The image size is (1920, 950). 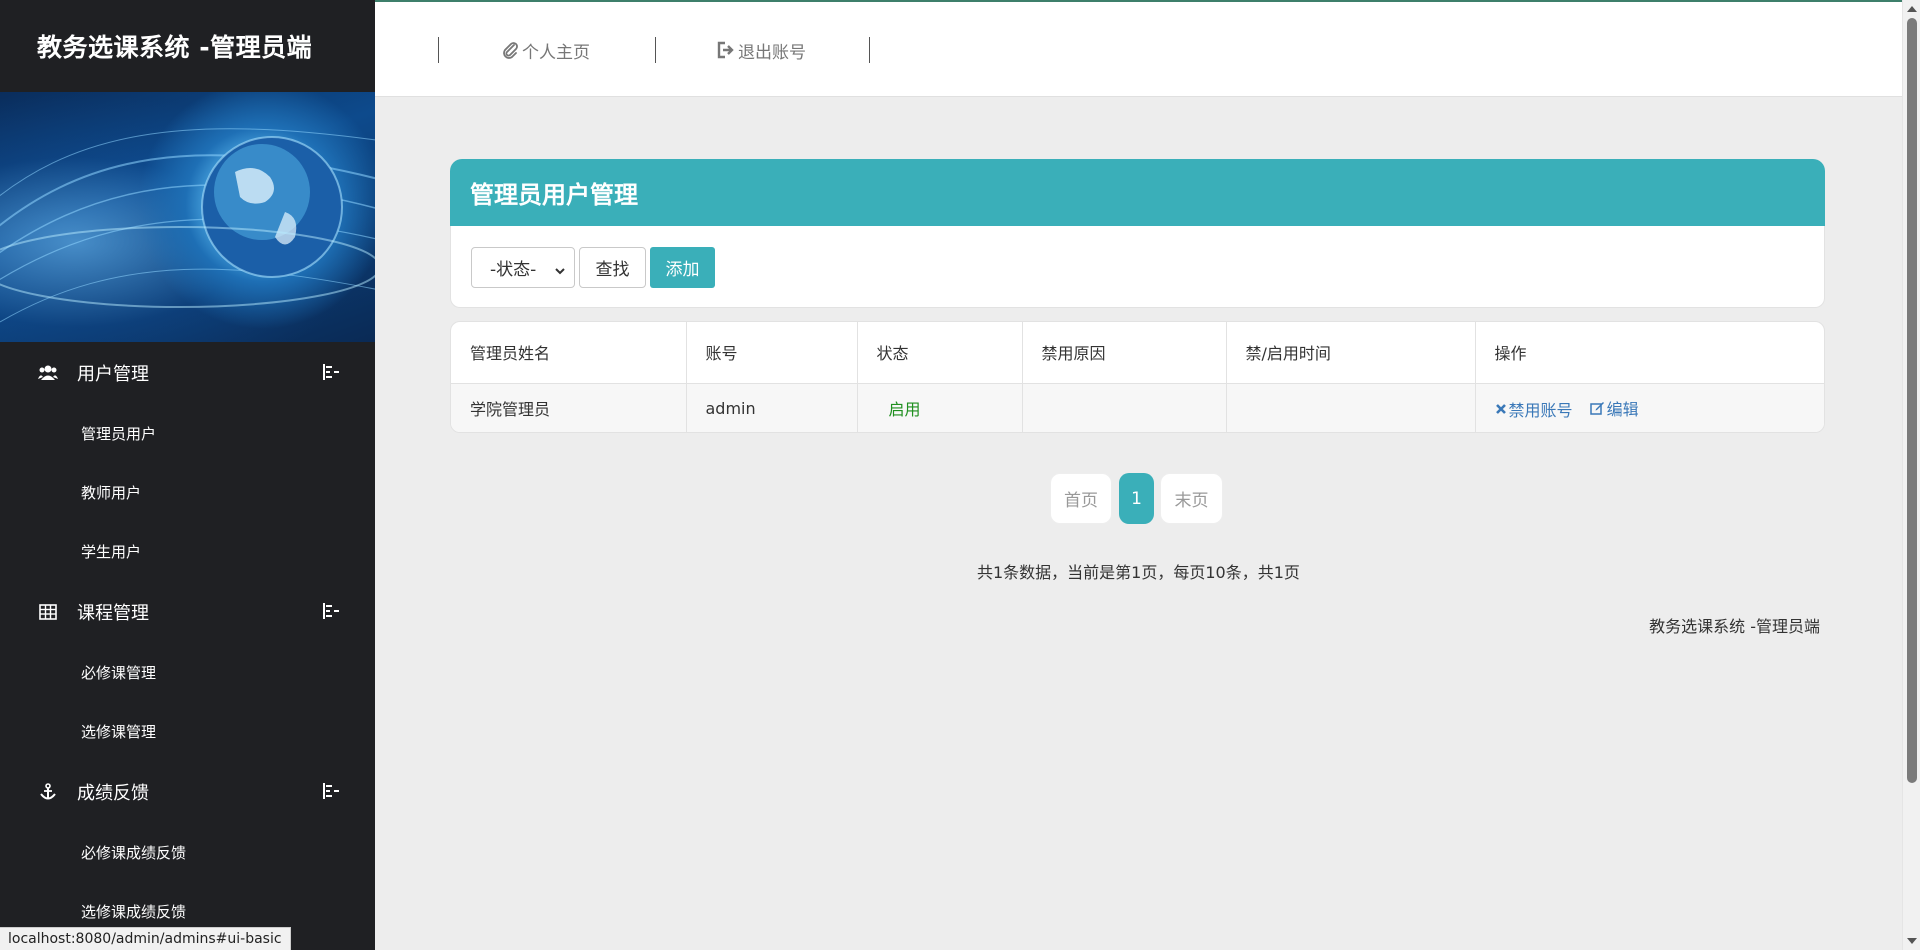 I want to click on add-button: 添加, so click(x=682, y=267).